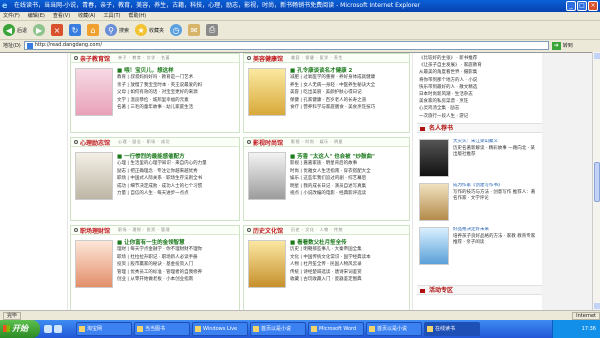 This screenshot has width=600, height=338. I want to click on ie-quicklaunch-icon, so click(48, 329).